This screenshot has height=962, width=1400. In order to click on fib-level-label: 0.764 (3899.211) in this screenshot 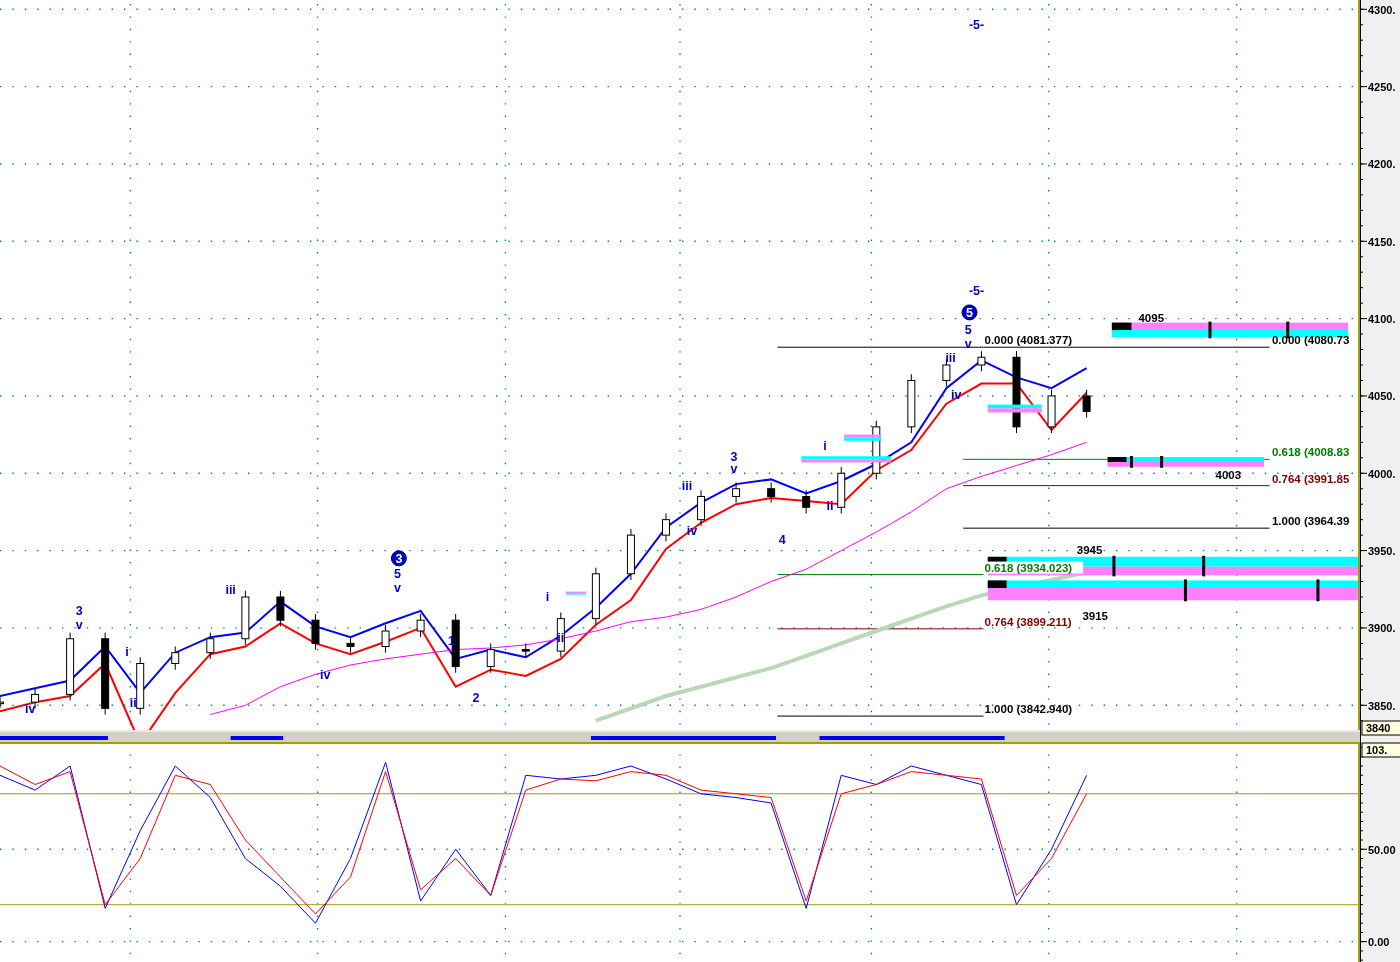, I will do `click(1028, 621)`.